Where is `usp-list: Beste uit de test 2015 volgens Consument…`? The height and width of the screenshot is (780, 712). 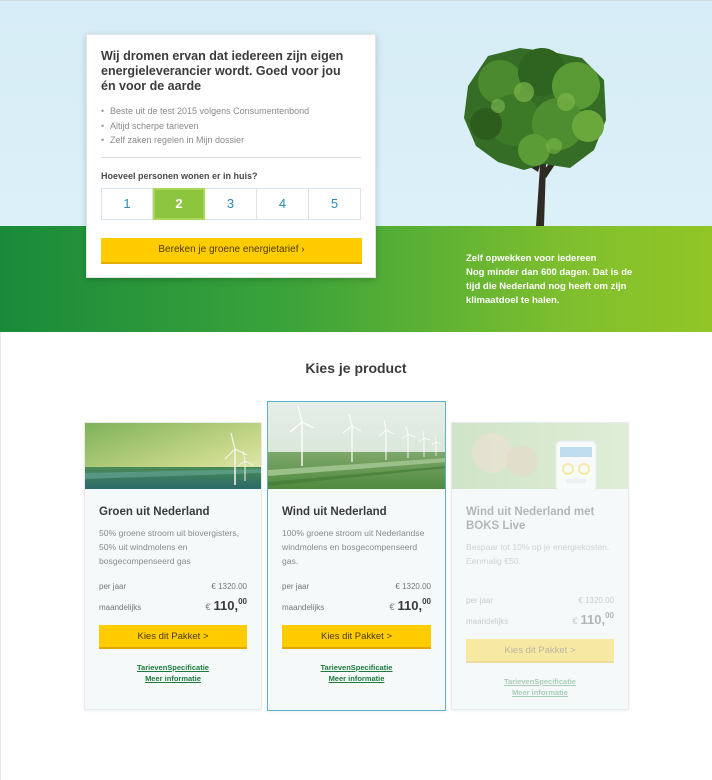 usp-list: Beste uit de test 2015 volgens Consument… is located at coordinates (231, 126).